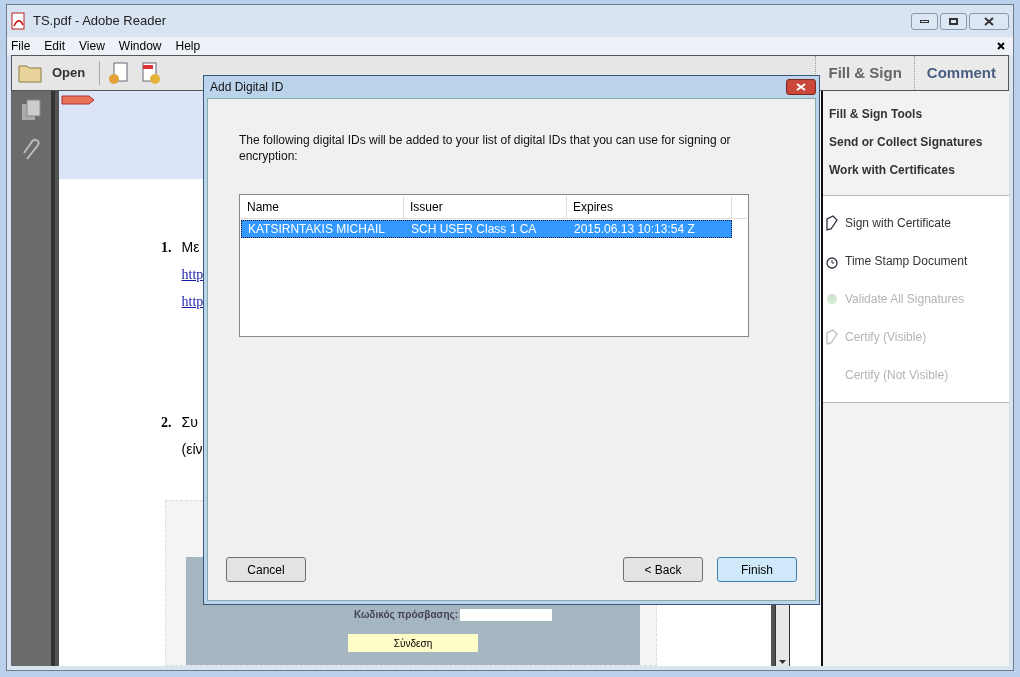  What do you see at coordinates (30, 73) in the screenshot?
I see `folder-icon` at bounding box center [30, 73].